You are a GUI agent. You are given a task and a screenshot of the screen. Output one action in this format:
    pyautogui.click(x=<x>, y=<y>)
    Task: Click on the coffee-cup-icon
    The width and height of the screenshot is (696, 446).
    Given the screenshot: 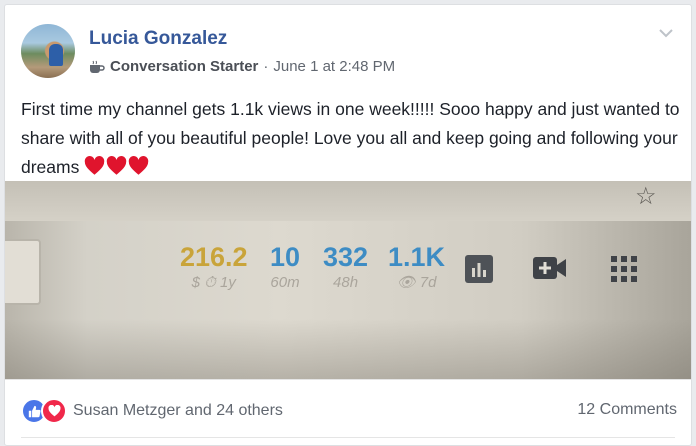 What is the action you would take?
    pyautogui.click(x=97, y=66)
    